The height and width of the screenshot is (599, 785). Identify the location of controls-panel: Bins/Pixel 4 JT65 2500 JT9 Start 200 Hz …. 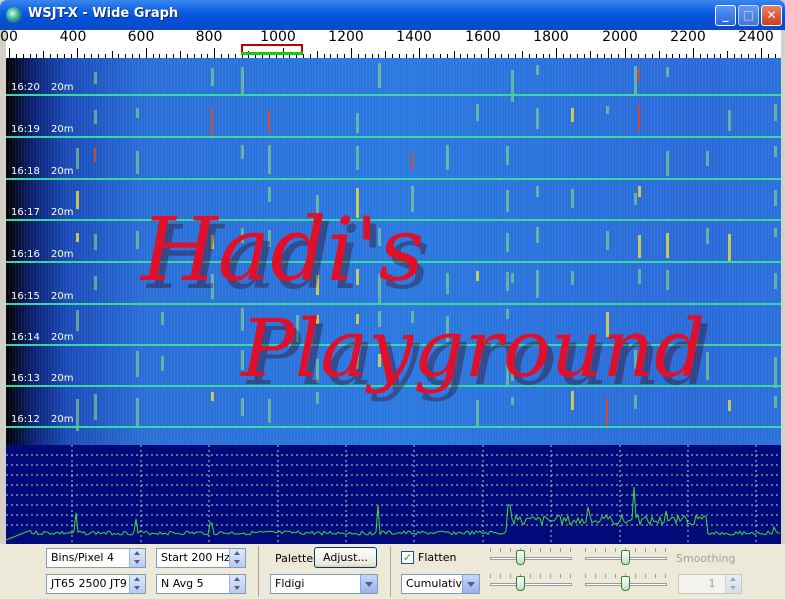
(392, 571).